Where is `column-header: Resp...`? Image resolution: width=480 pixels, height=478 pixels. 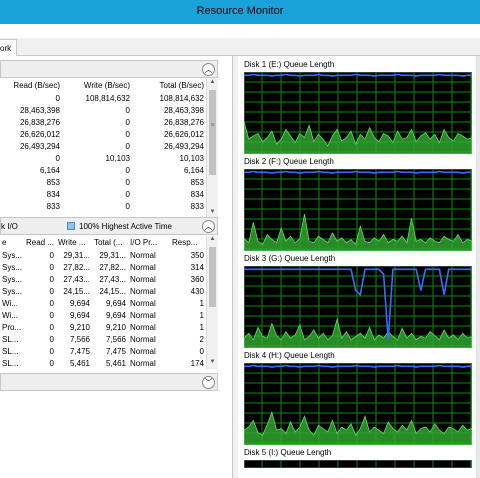
column-header: Resp... is located at coordinates (188, 242).